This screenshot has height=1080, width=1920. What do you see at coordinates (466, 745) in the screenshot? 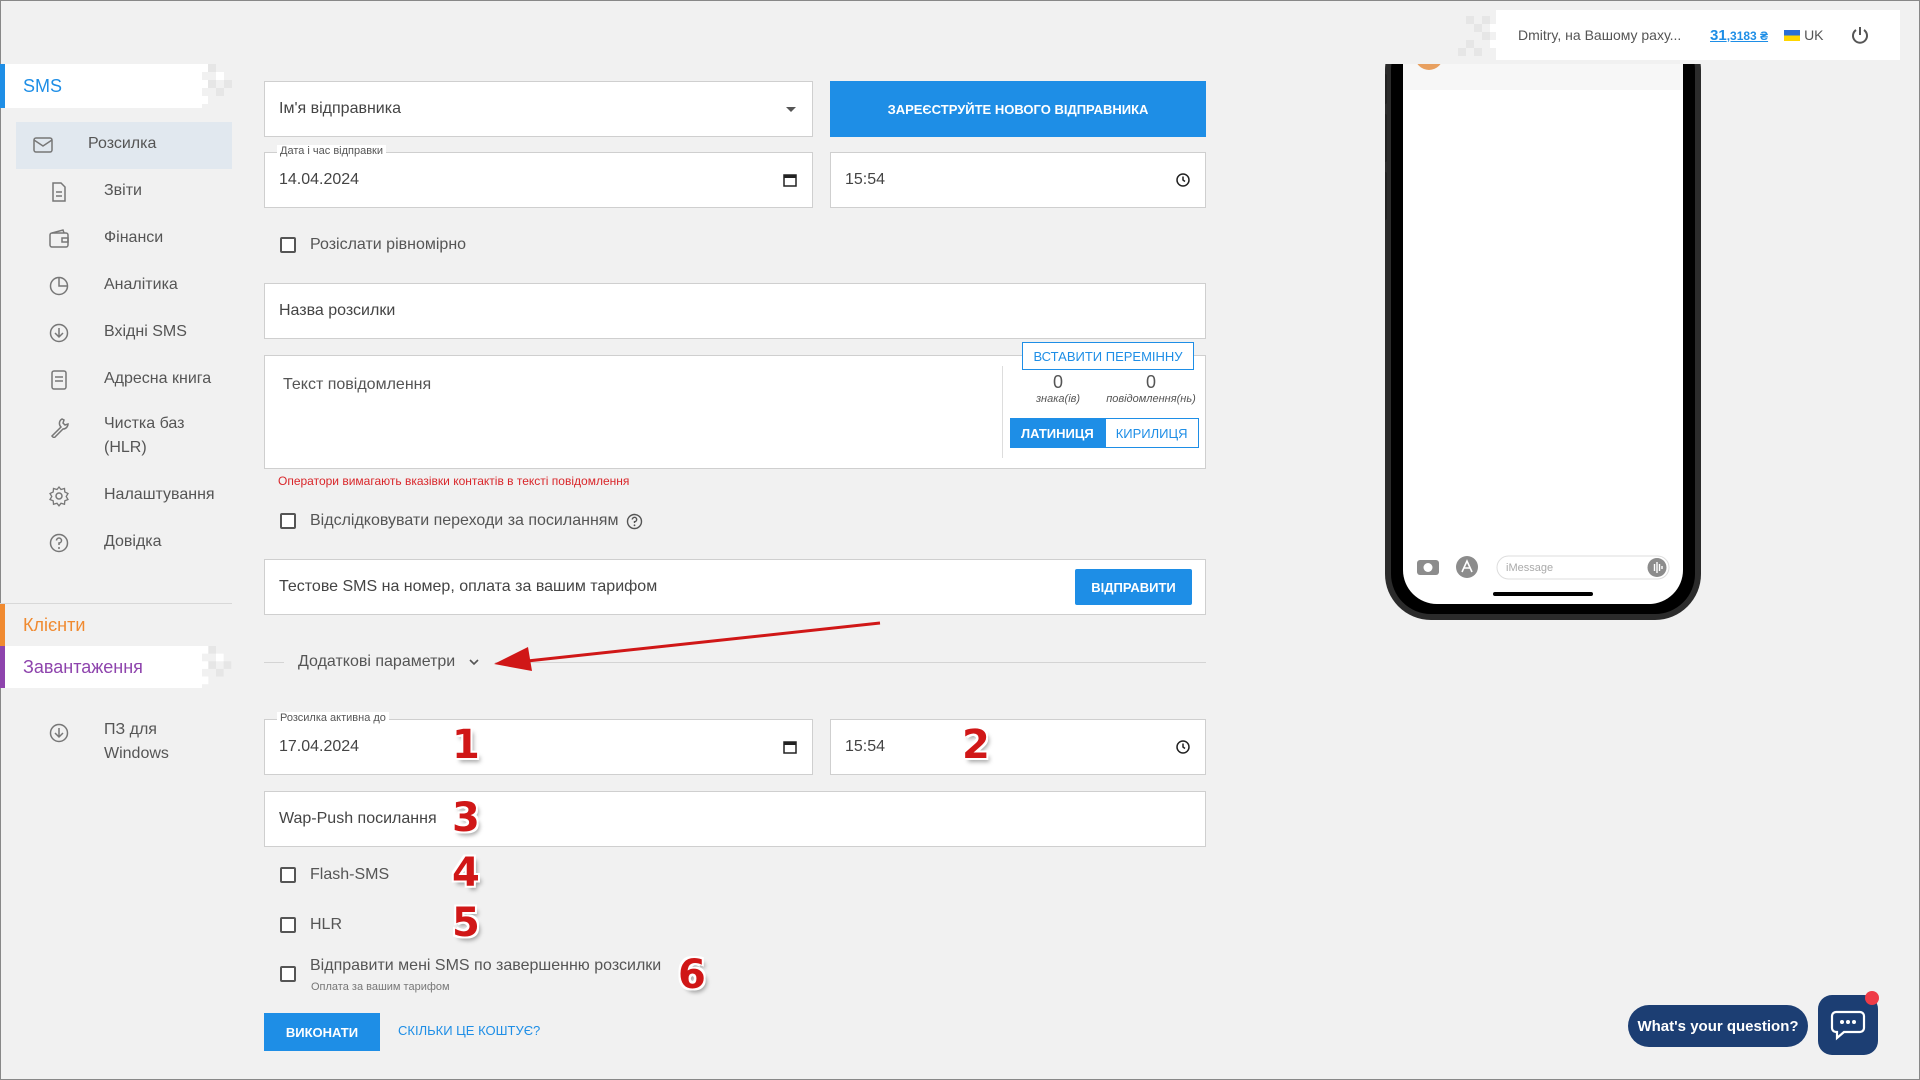
I see `annotation-number: 1` at bounding box center [466, 745].